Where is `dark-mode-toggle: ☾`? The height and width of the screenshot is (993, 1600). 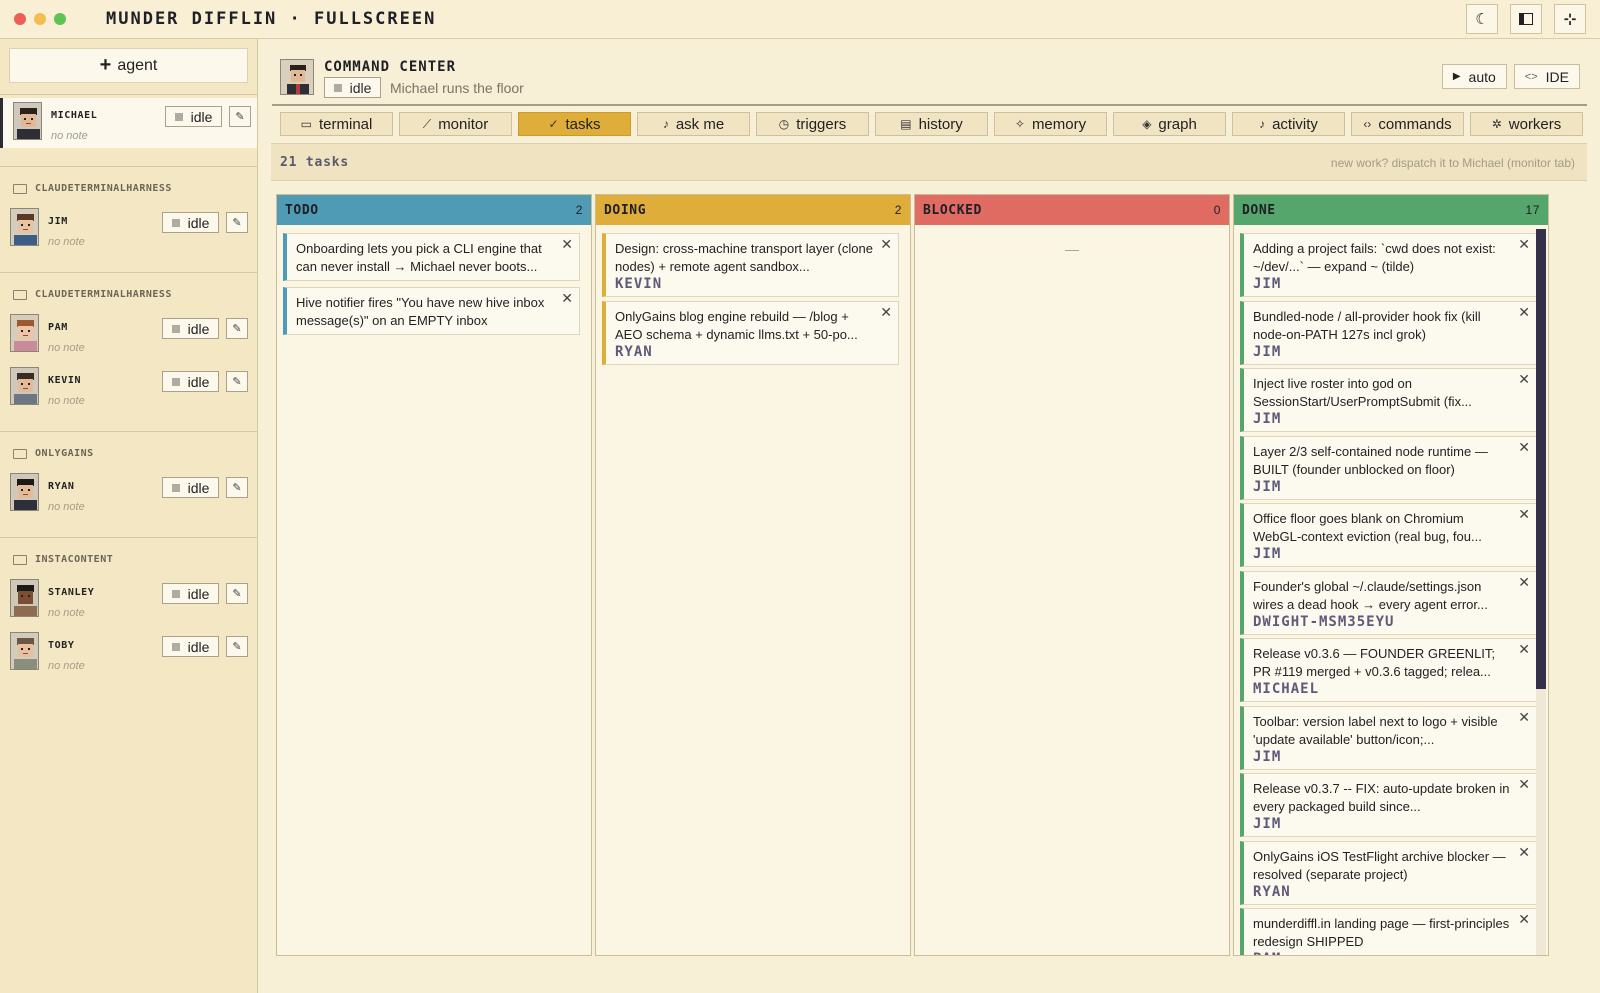
dark-mode-toggle: ☾ is located at coordinates (1482, 19).